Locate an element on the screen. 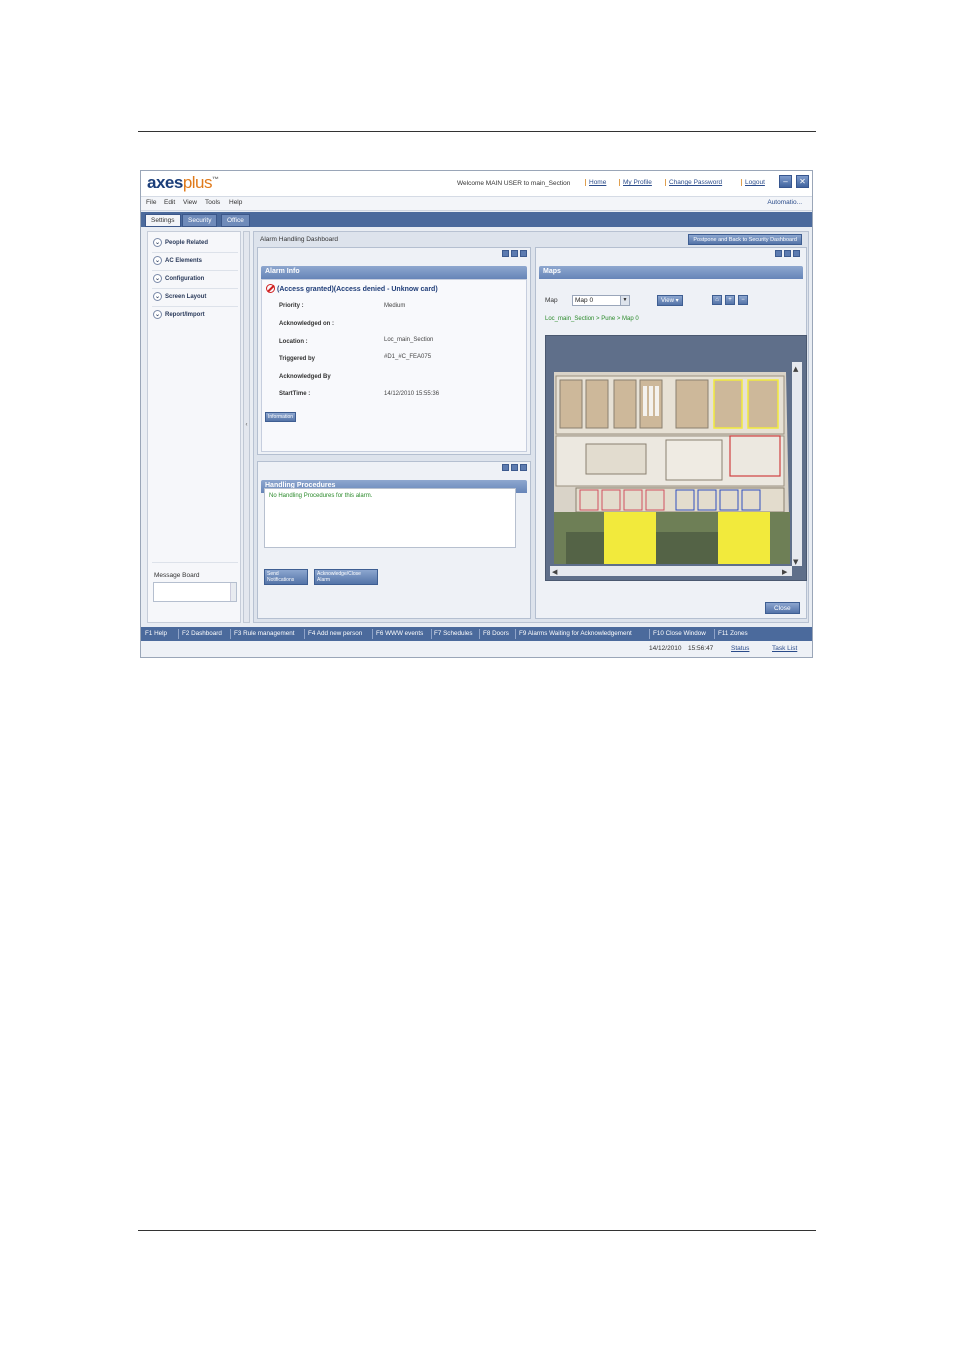  floor-plan-map: ▲ ▼ ◀ ▶ is located at coordinates (676, 458).